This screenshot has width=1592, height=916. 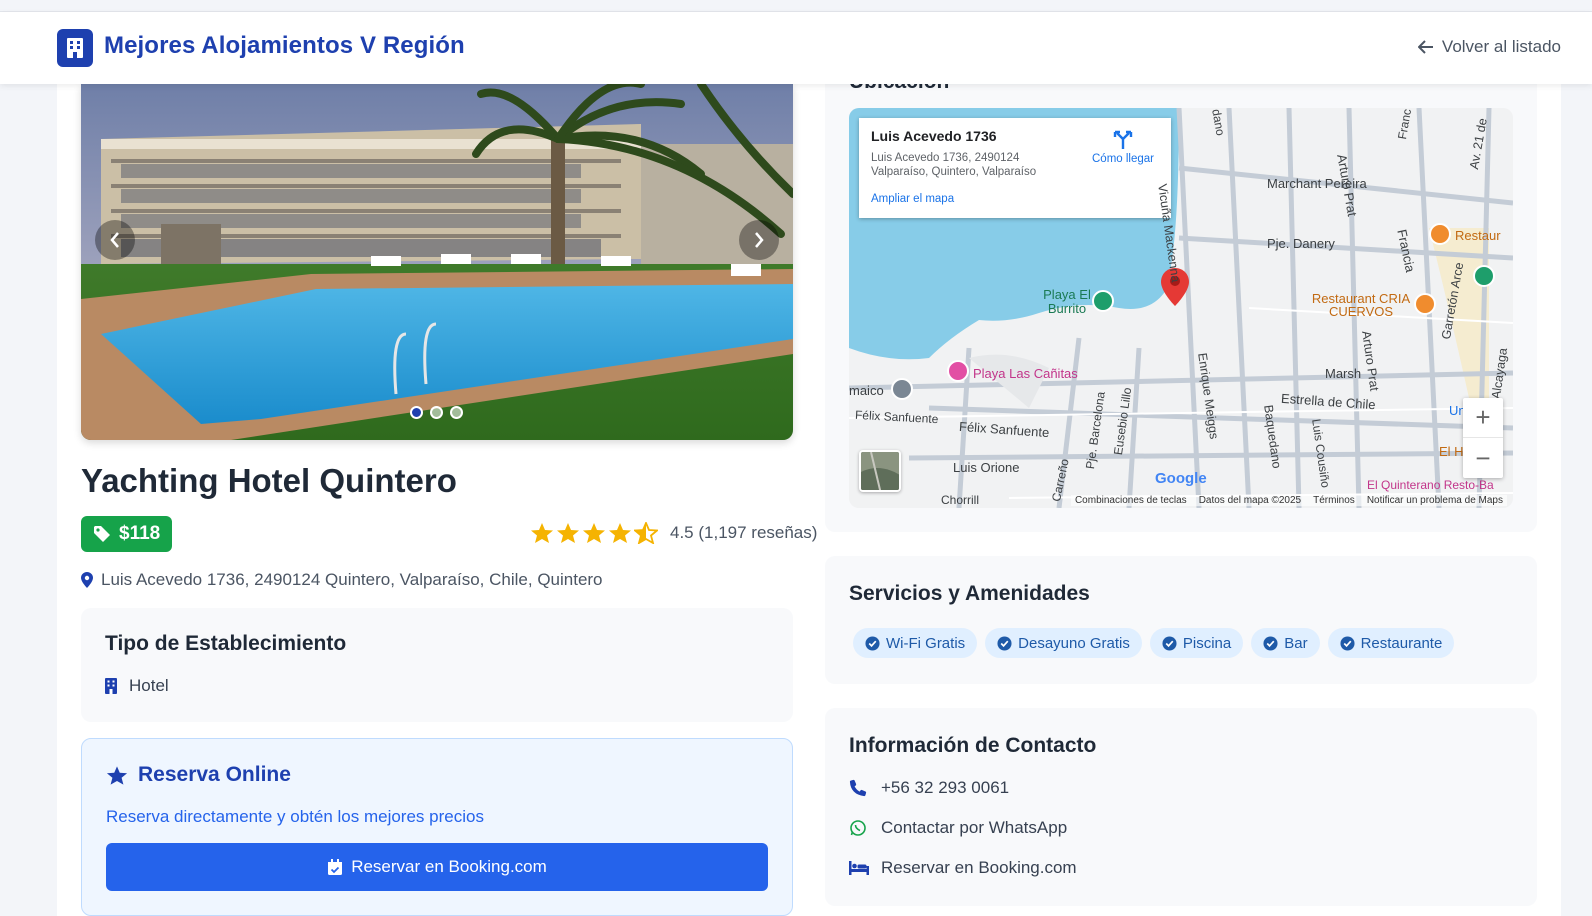 I want to click on star-half-icon, so click(x=646, y=533).